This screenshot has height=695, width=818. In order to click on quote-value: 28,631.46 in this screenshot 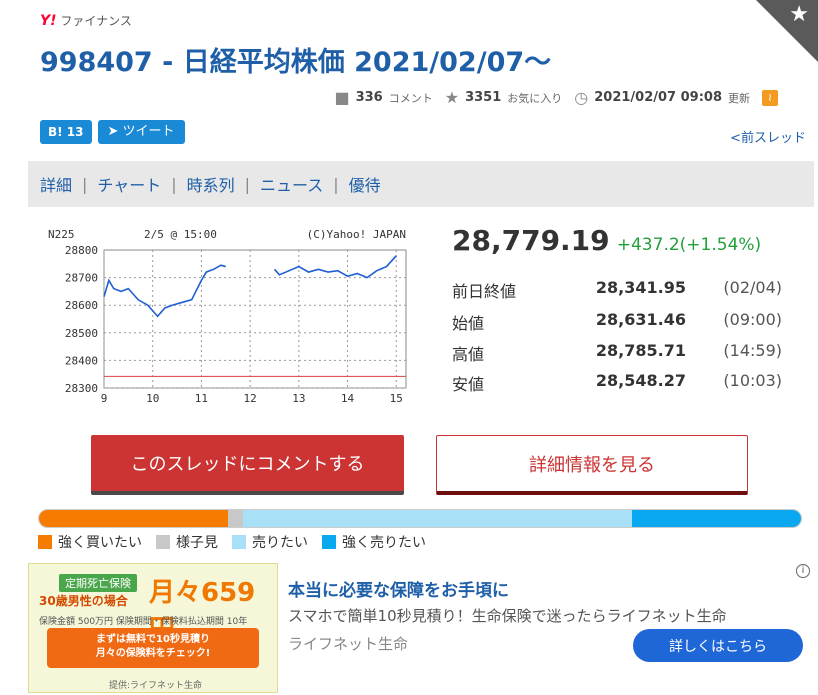, I will do `click(640, 319)`.